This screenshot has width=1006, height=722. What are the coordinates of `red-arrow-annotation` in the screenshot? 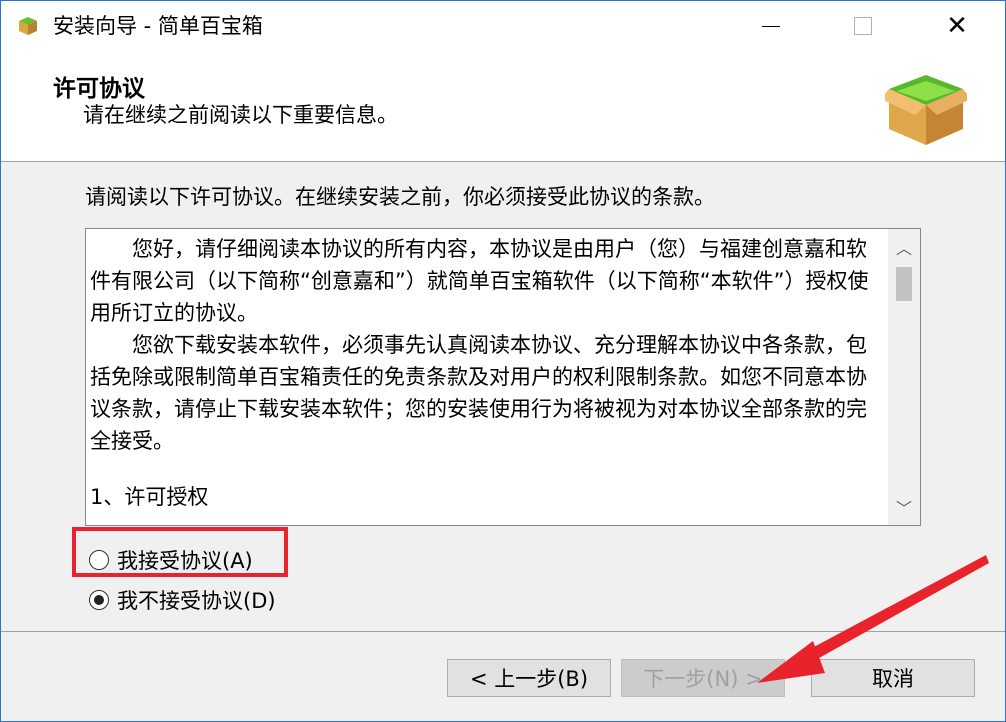 It's located at (873, 619).